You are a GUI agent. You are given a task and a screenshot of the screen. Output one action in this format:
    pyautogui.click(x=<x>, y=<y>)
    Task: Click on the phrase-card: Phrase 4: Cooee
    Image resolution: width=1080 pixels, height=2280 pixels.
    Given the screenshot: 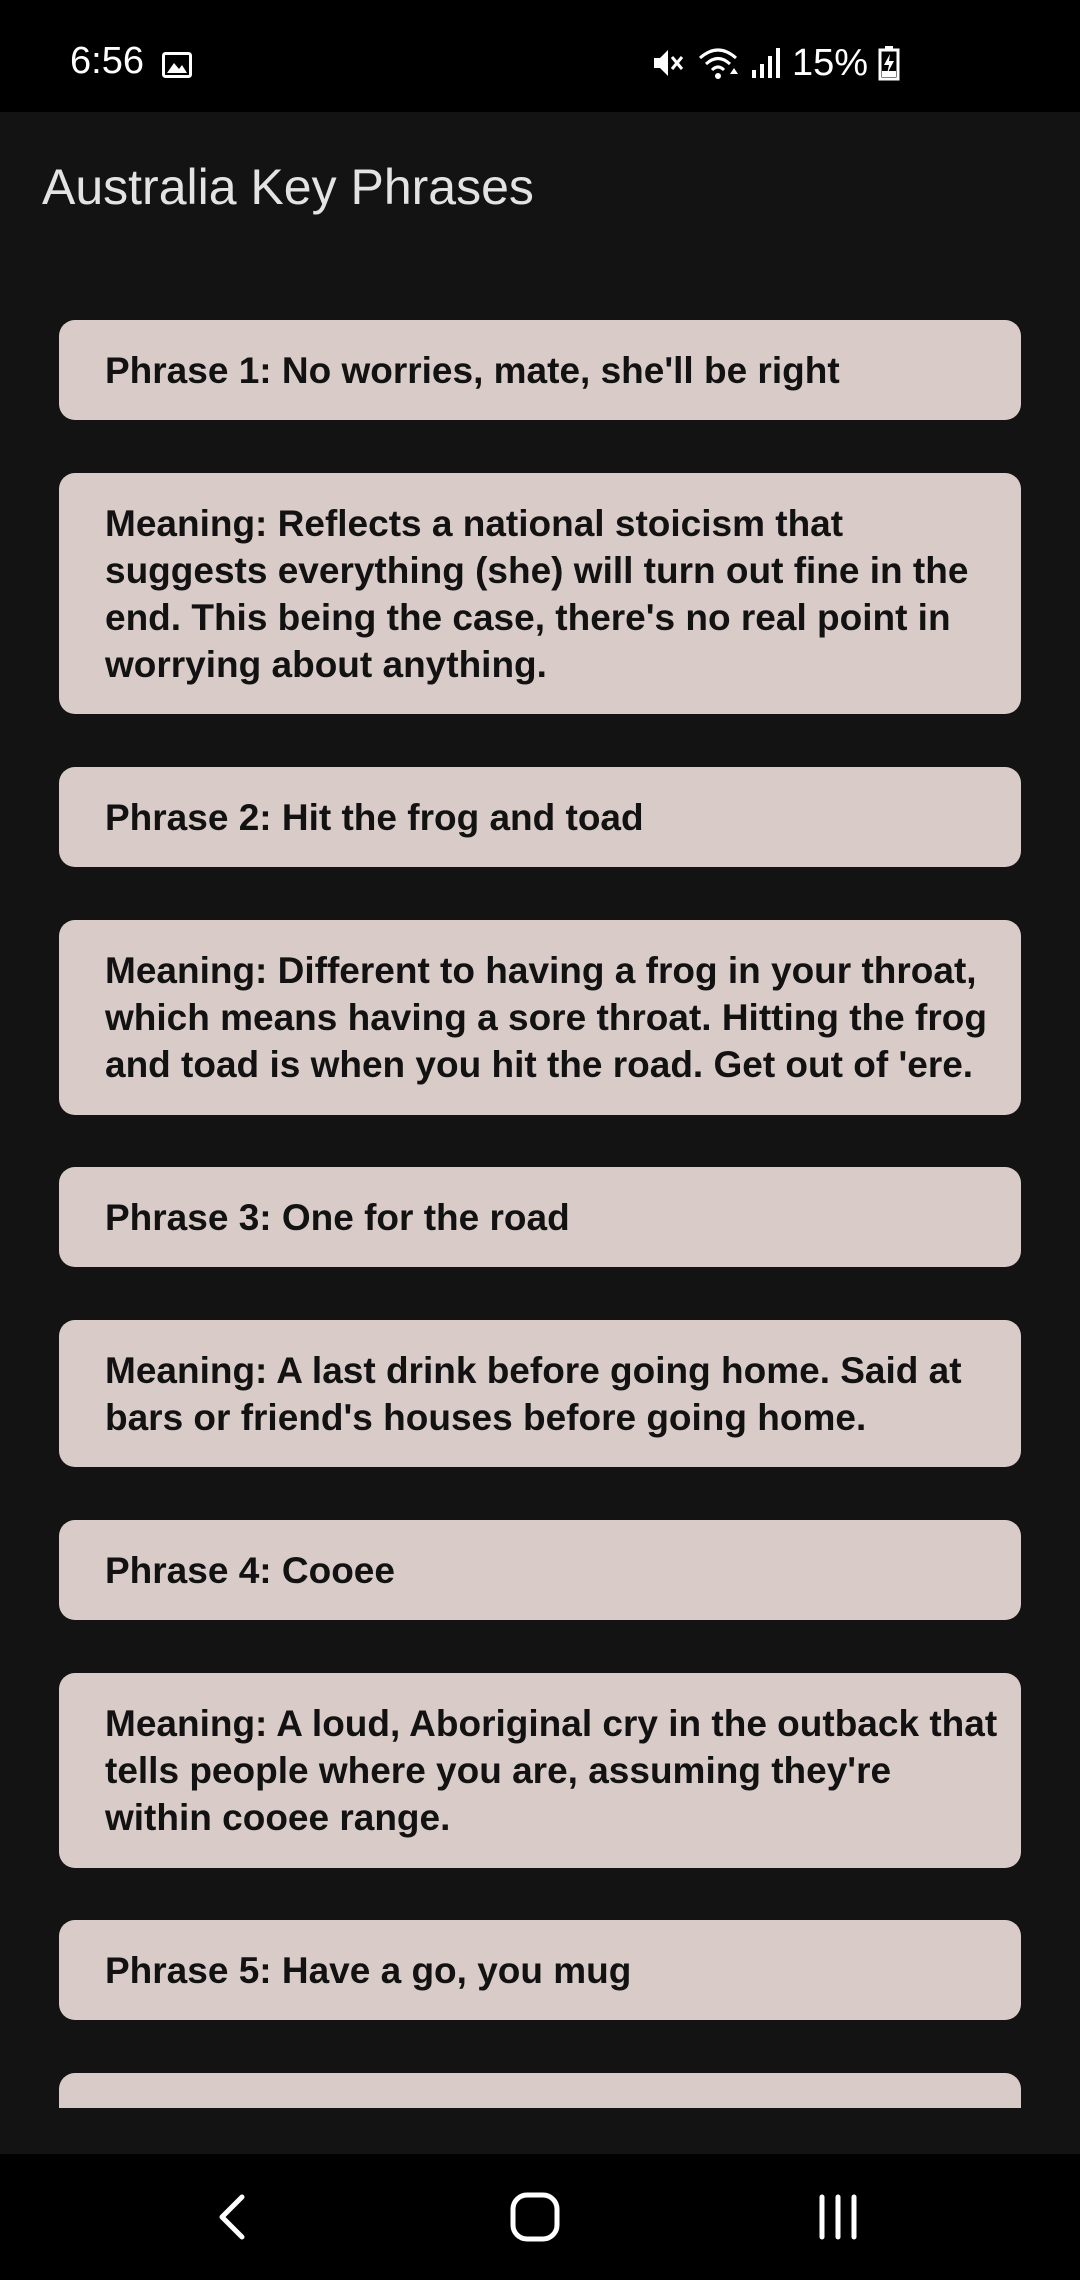 What is the action you would take?
    pyautogui.click(x=540, y=1570)
    